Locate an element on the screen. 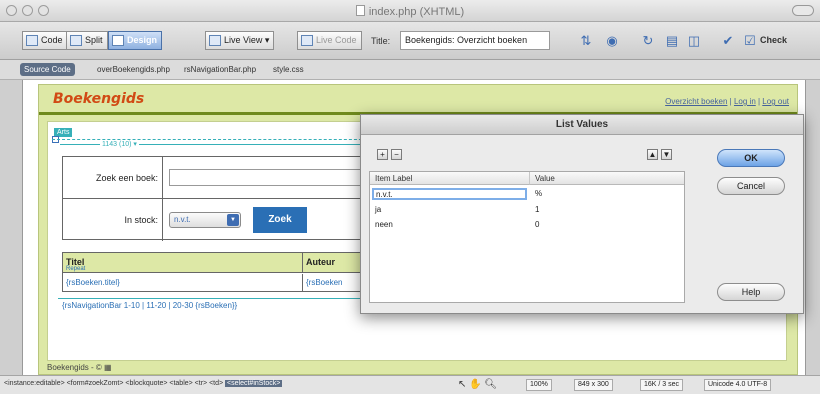 The width and height of the screenshot is (820, 394). list-item: neen 0 is located at coordinates (527, 225).